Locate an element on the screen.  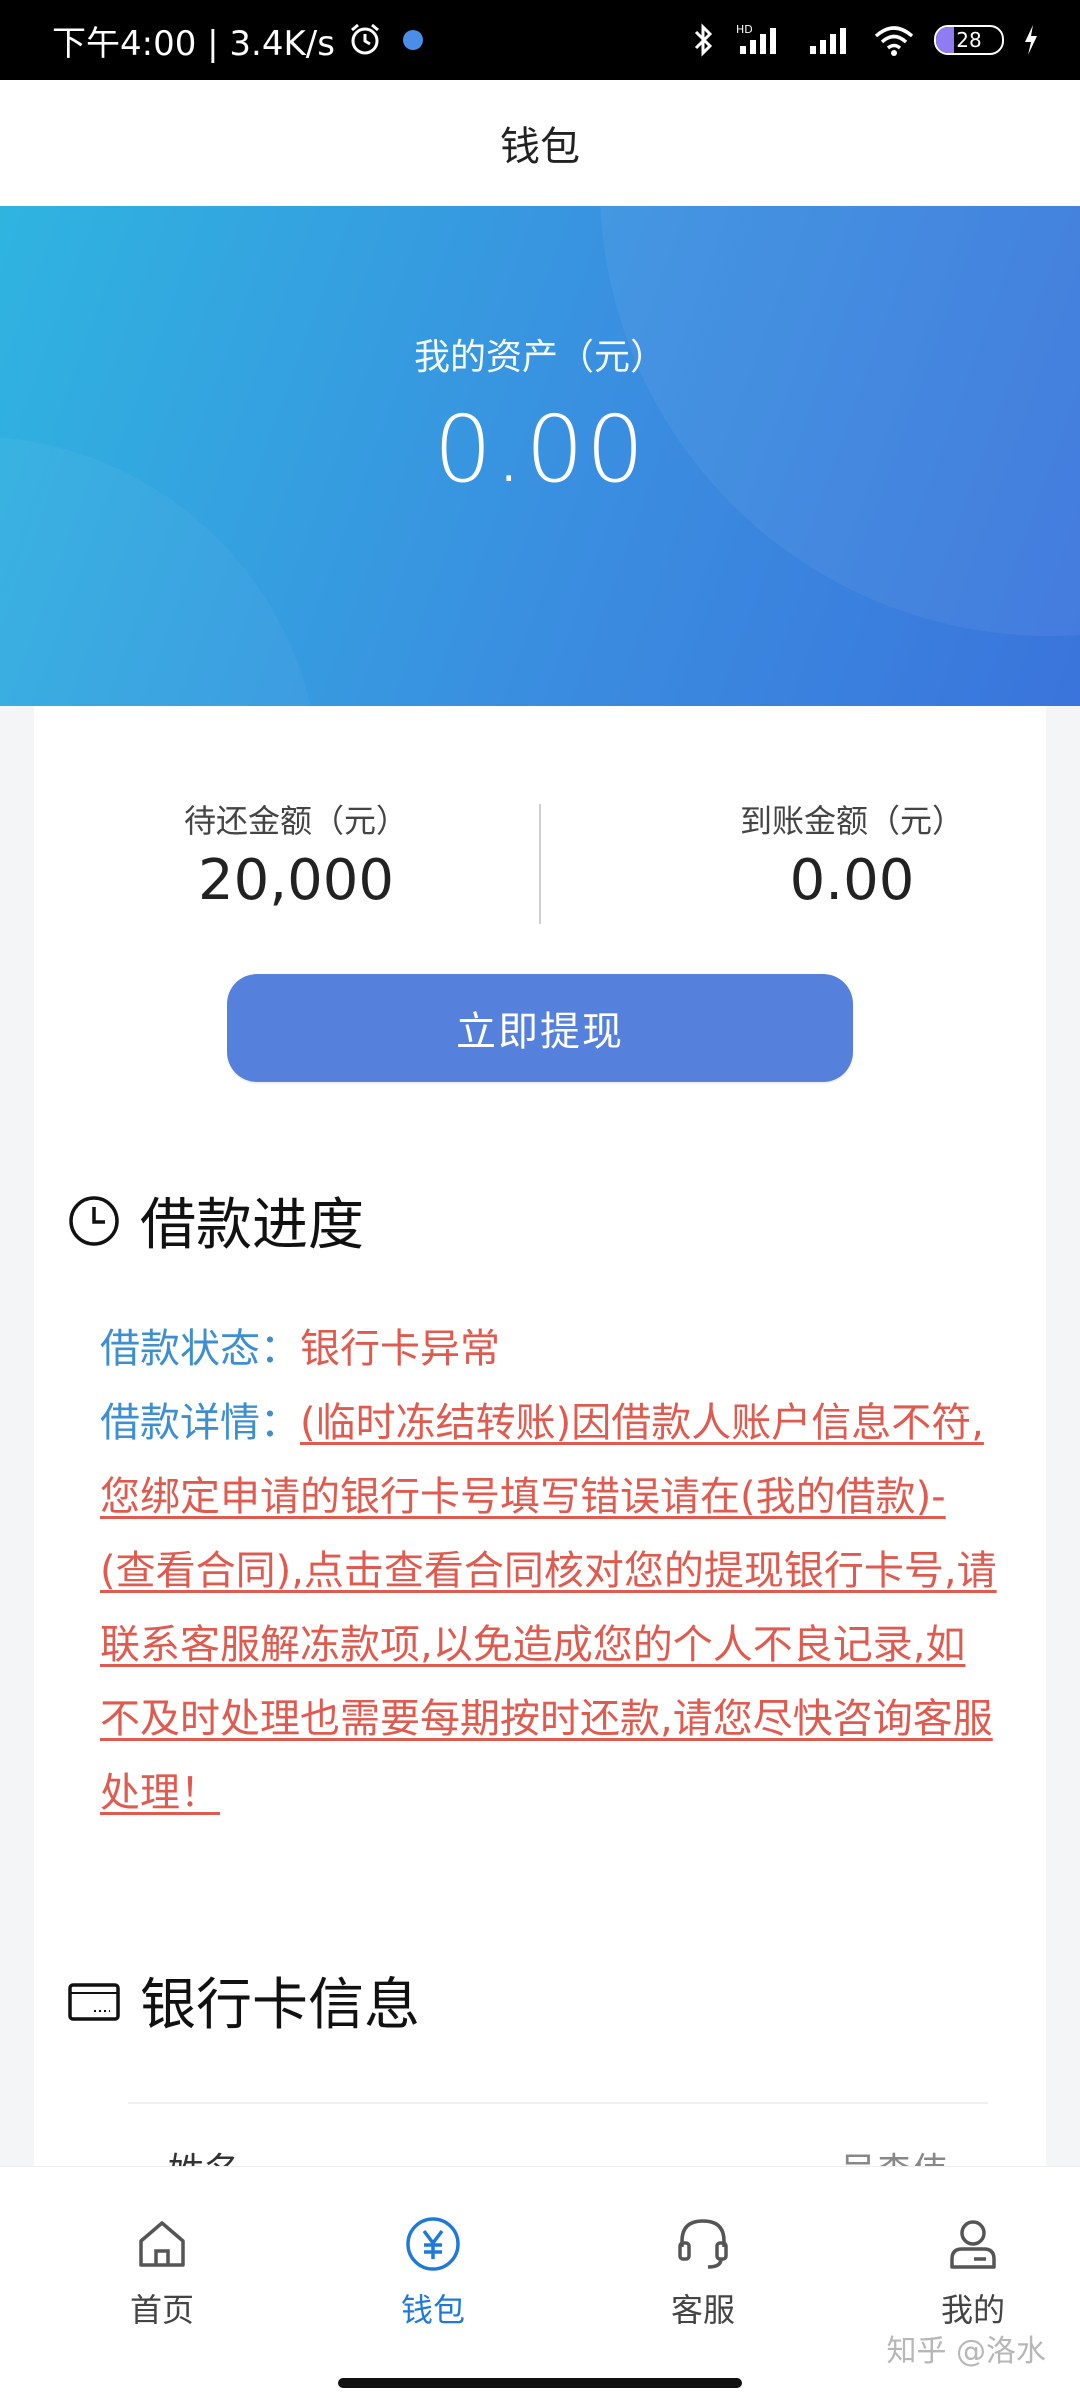
pending-label: 待还金额（元） is located at coordinates (295, 821).